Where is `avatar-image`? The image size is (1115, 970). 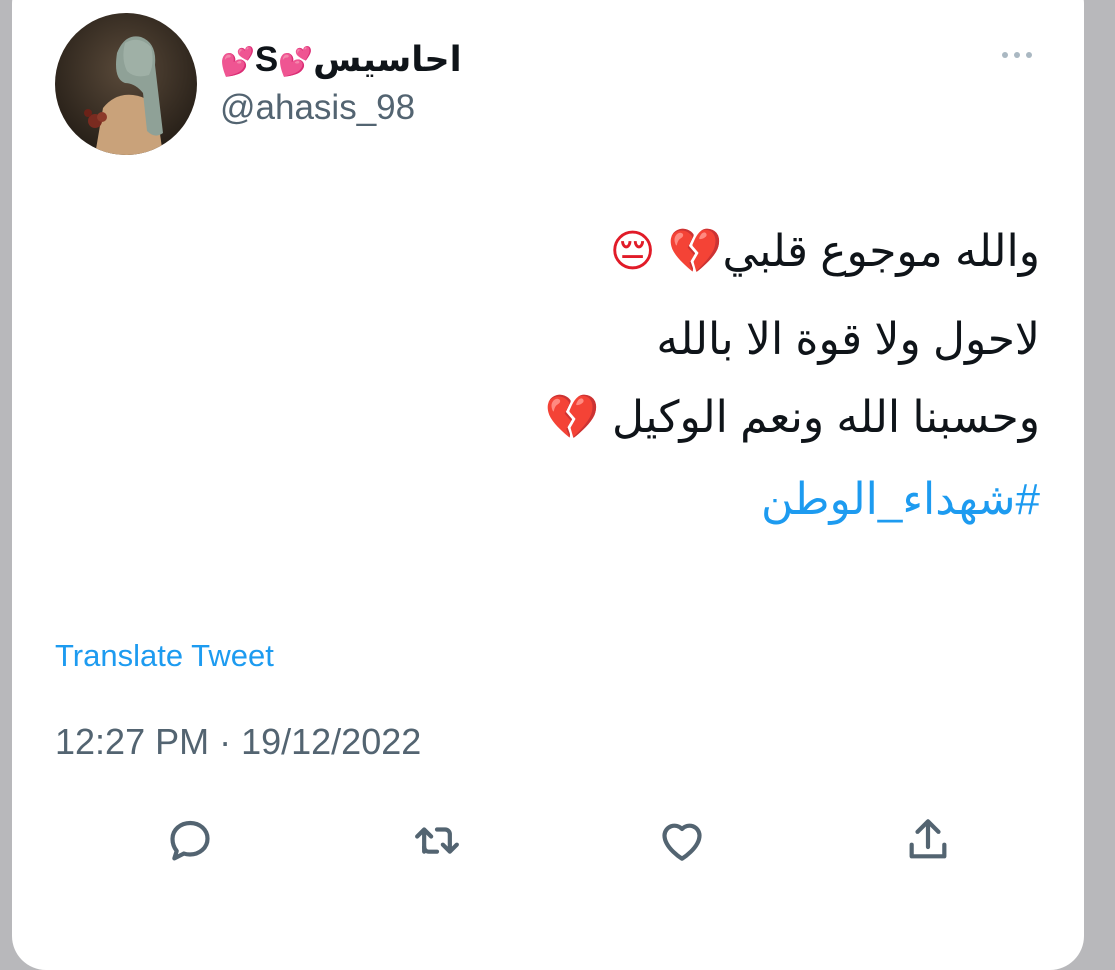
avatar-image is located at coordinates (126, 84).